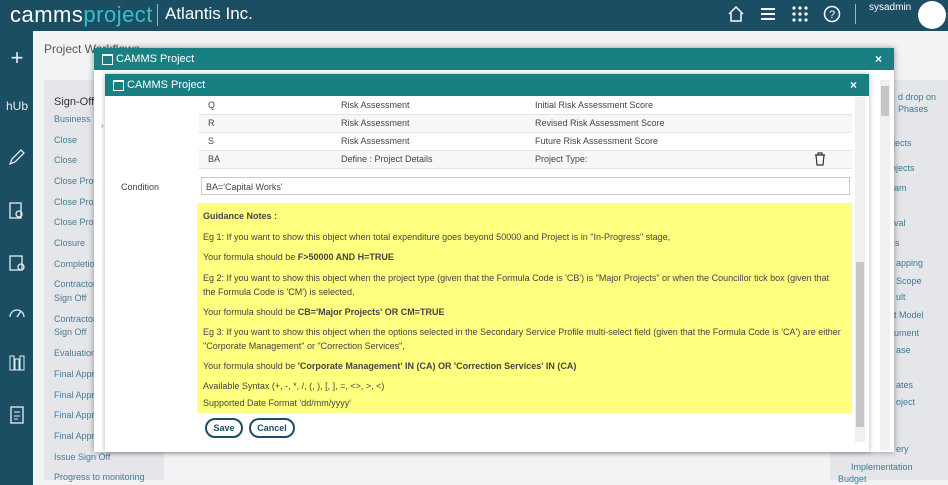 The image size is (948, 485). I want to click on right-list-item: ument, so click(906, 333).